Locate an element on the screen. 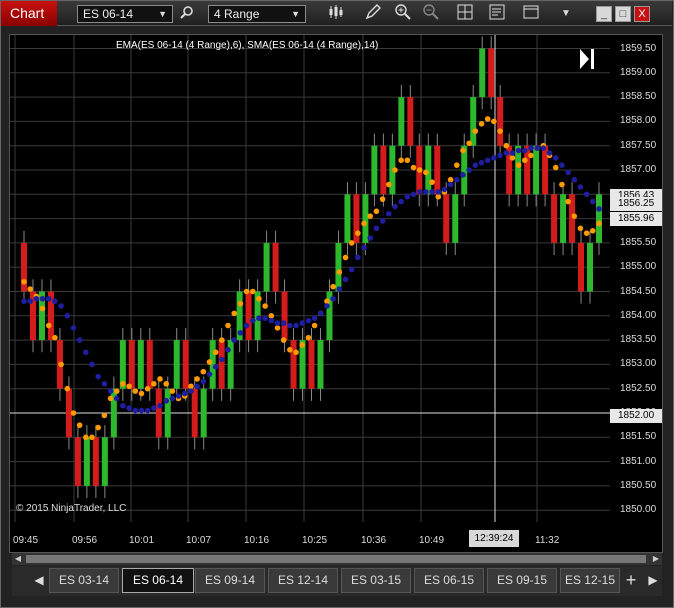 The image size is (674, 608). time-tick-label: 11:32 is located at coordinates (547, 540).